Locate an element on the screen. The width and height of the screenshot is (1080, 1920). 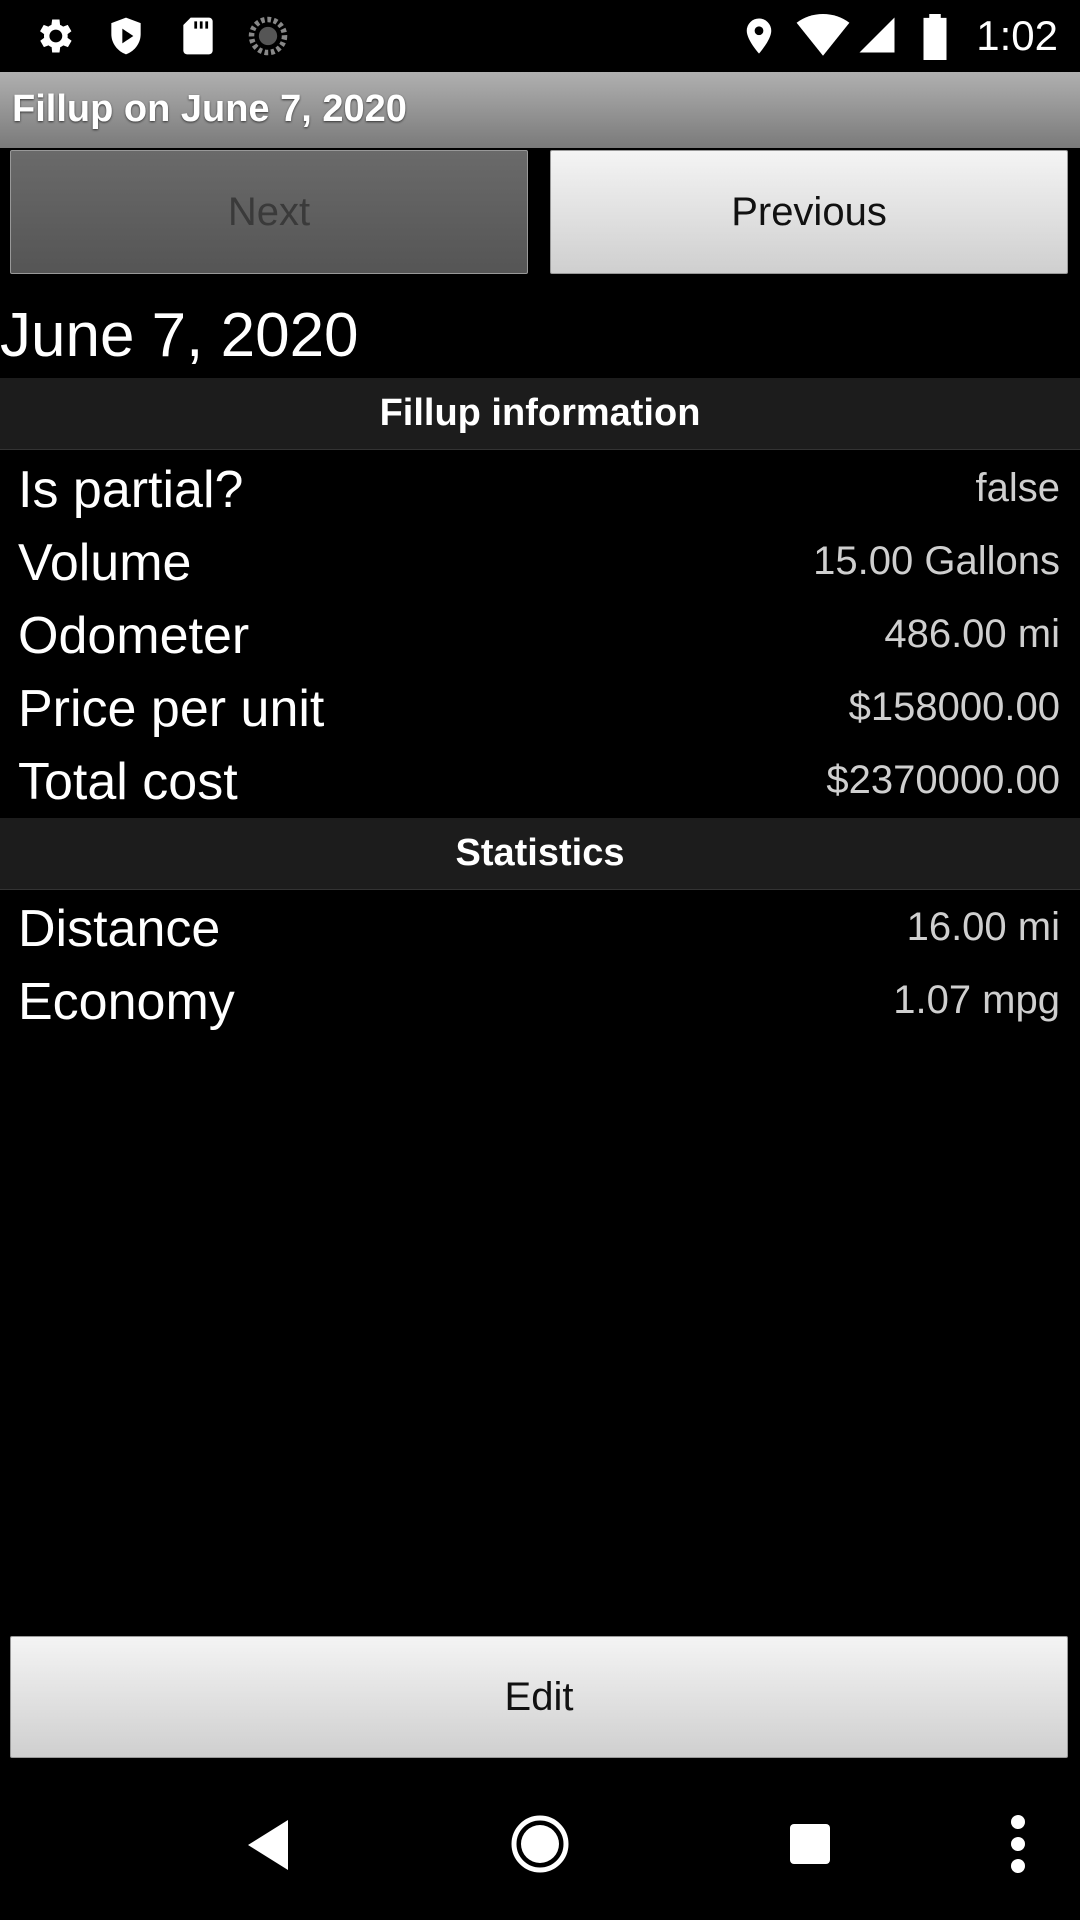
row-value: $2370000.00 is located at coordinates (943, 780).